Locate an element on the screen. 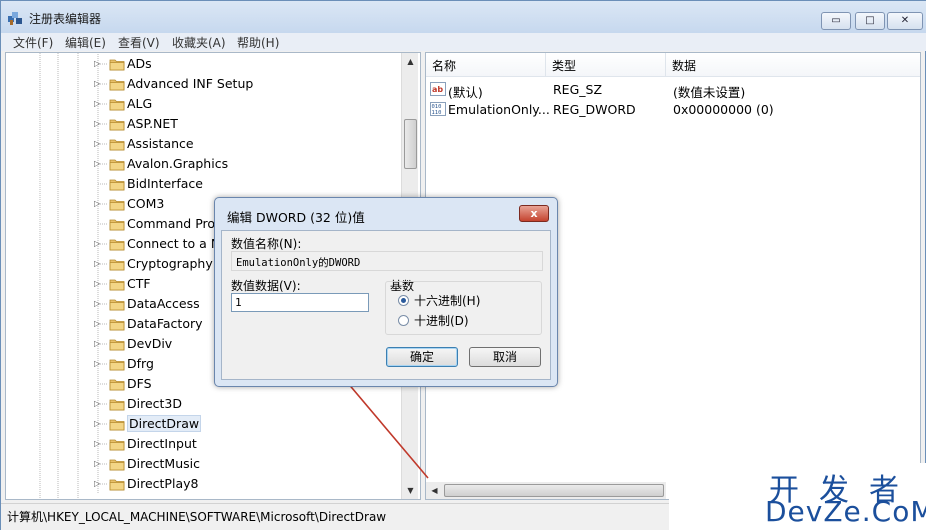  tree-item: ▷ Assistance is located at coordinates (204, 144).